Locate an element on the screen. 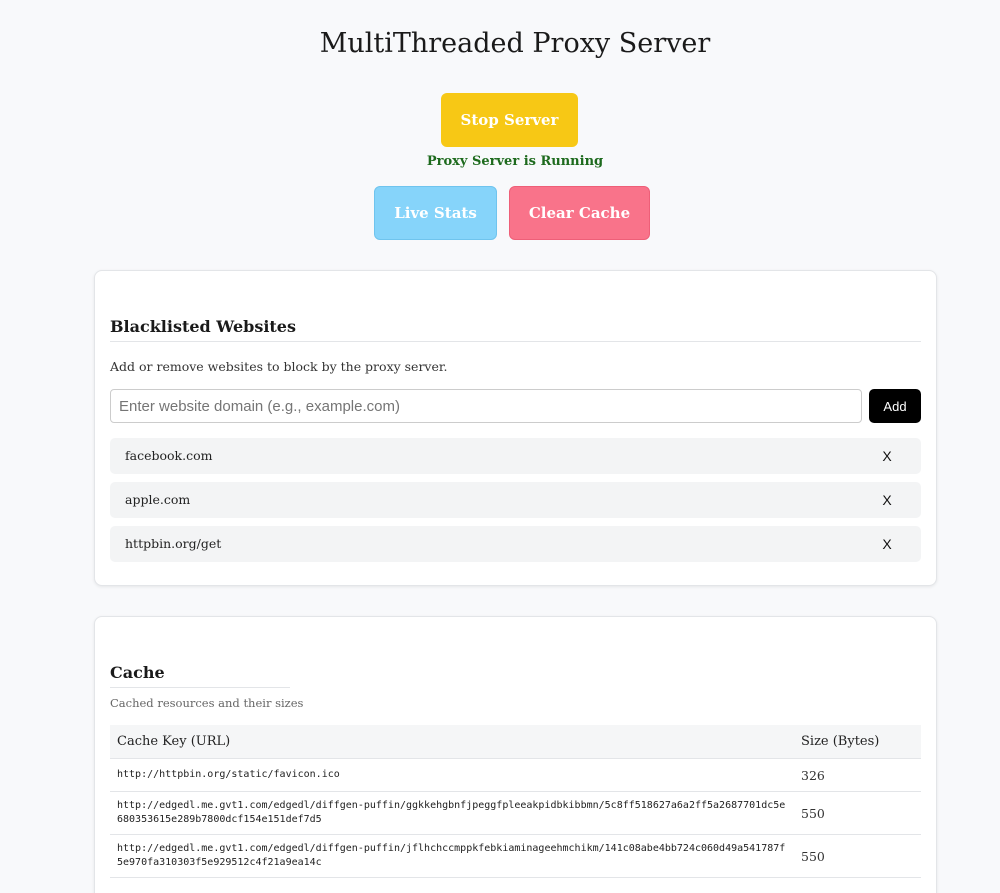 The image size is (1000, 893). cache-table-header-row: Cache Key (URL) Size (Bytes) is located at coordinates (515, 742).